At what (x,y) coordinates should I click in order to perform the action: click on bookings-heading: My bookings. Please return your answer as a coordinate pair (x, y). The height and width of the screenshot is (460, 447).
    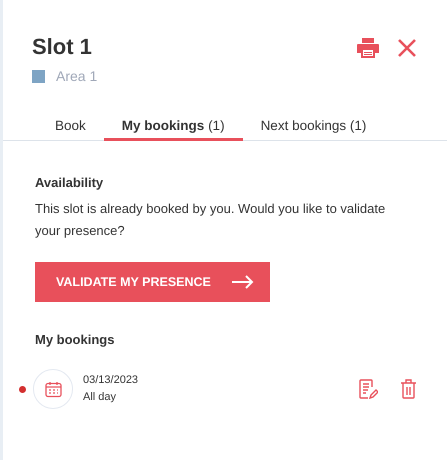
    Looking at the image, I should click on (75, 339).